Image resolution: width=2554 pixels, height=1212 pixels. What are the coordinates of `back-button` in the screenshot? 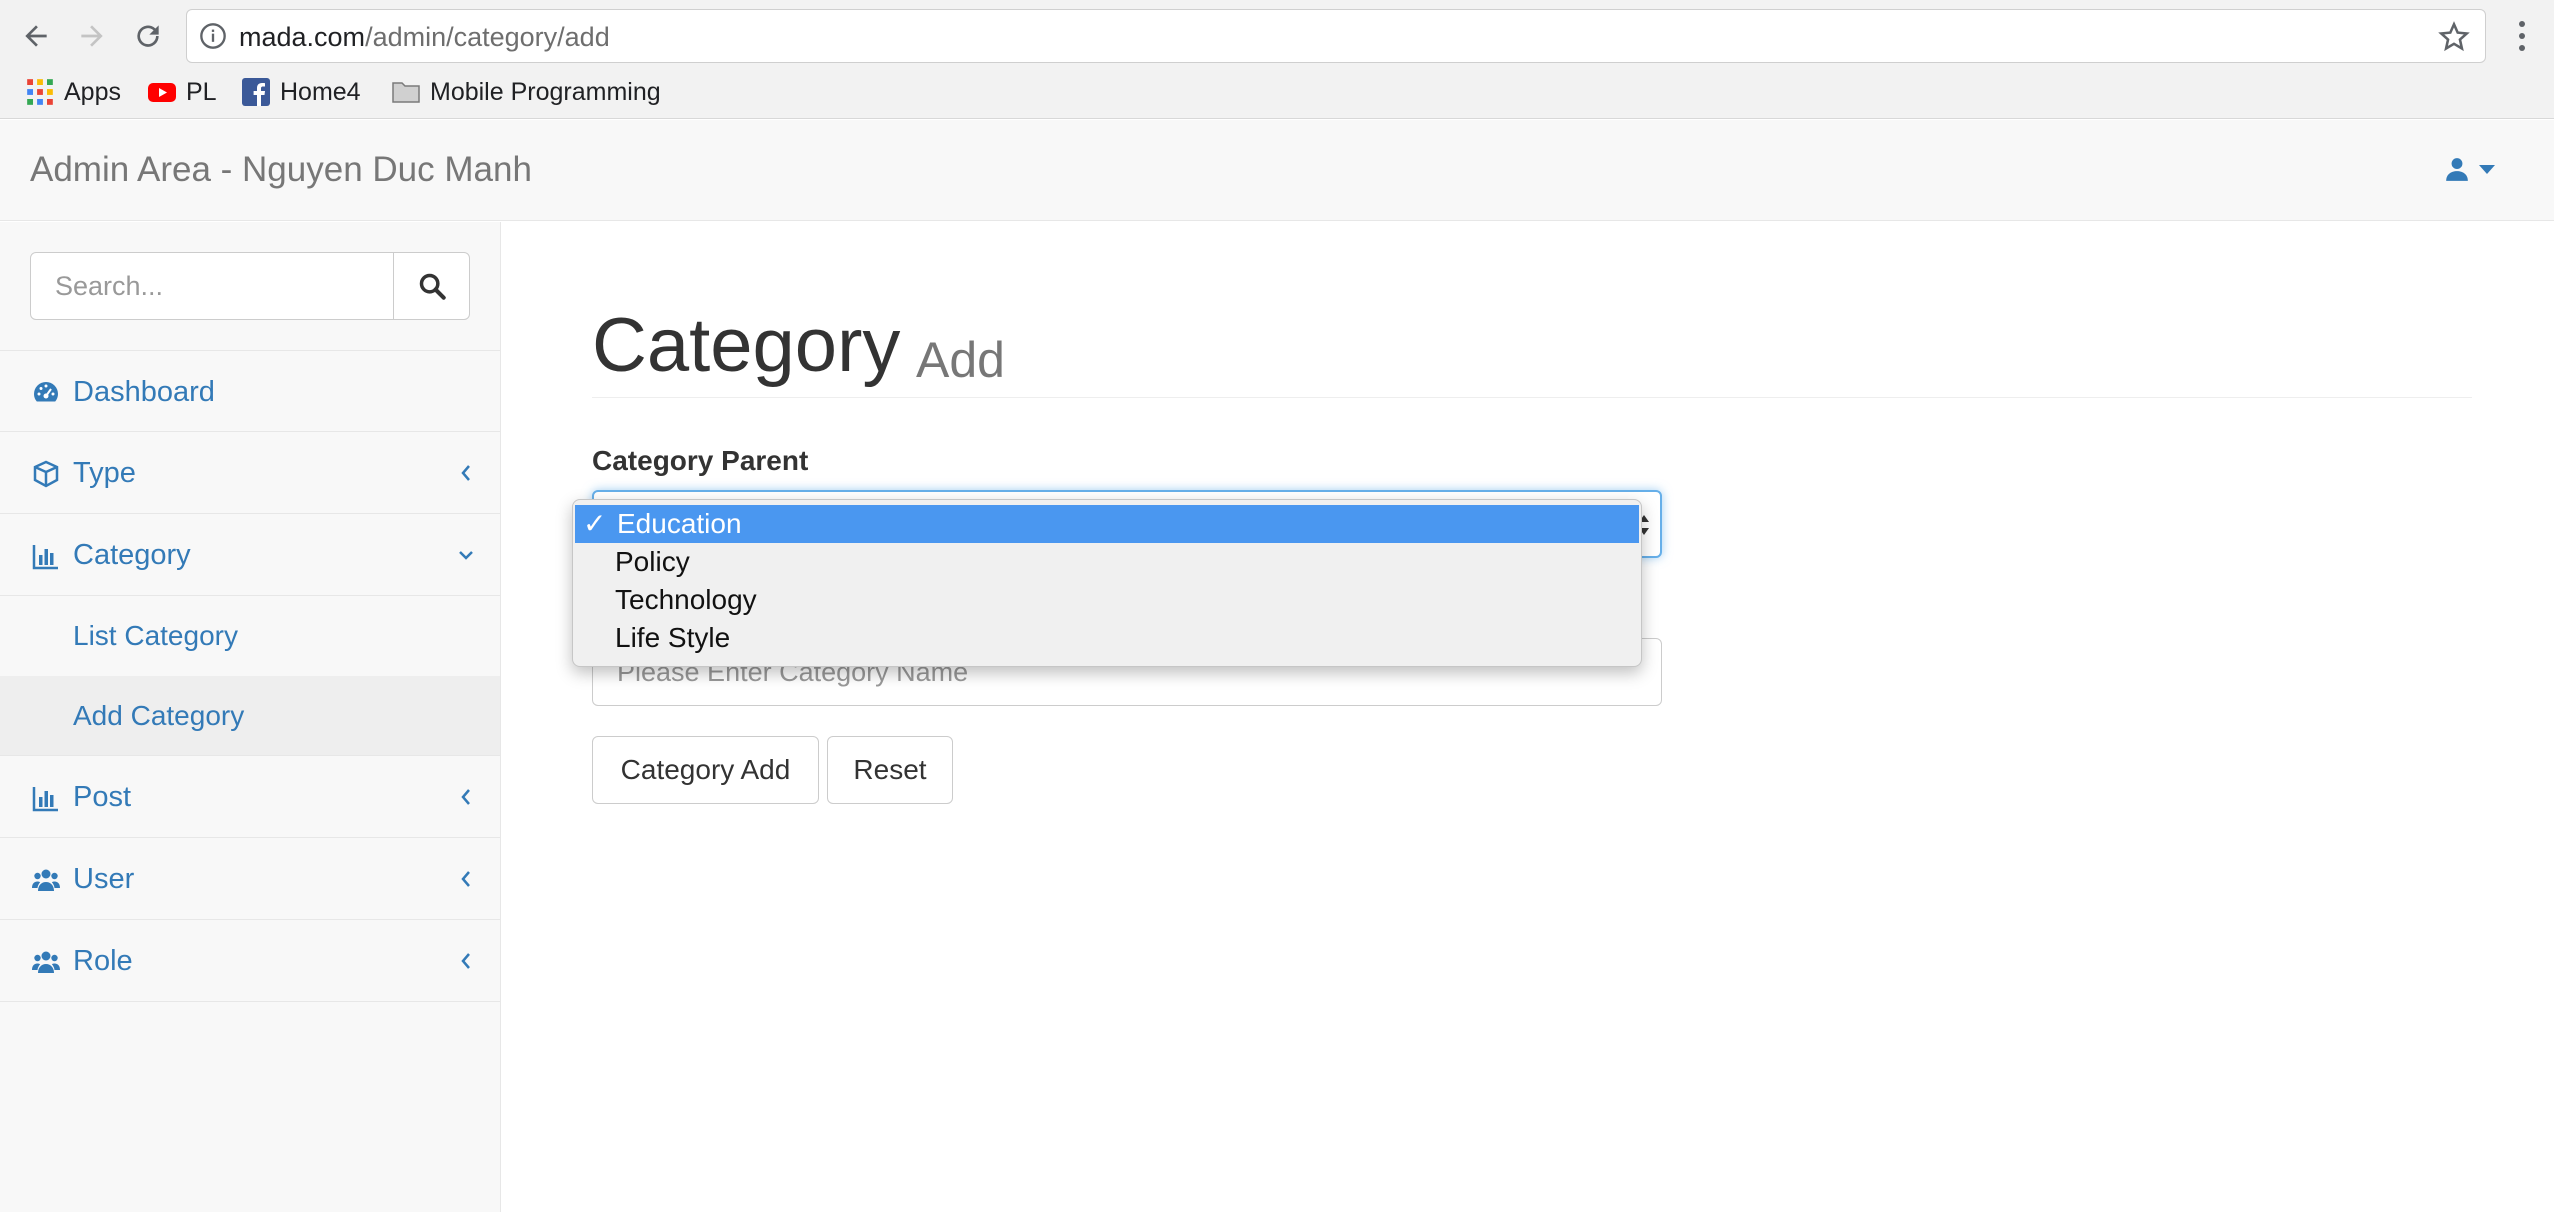 It's located at (36, 36).